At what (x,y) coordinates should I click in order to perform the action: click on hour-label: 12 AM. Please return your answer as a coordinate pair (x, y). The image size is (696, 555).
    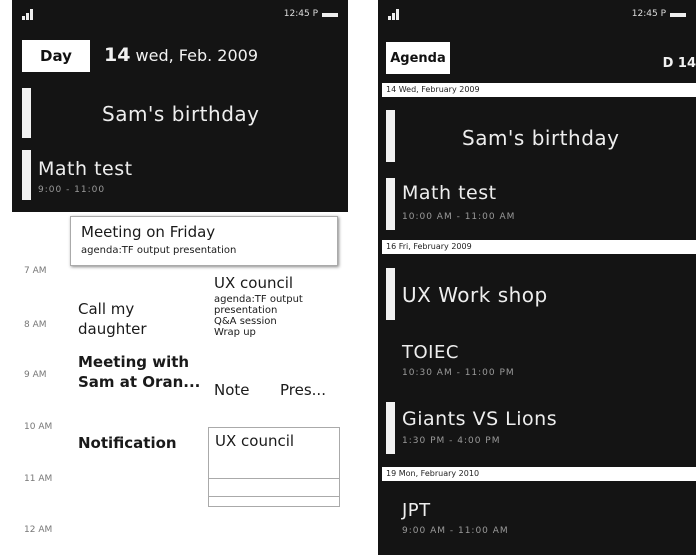
    Looking at the image, I should click on (38, 530).